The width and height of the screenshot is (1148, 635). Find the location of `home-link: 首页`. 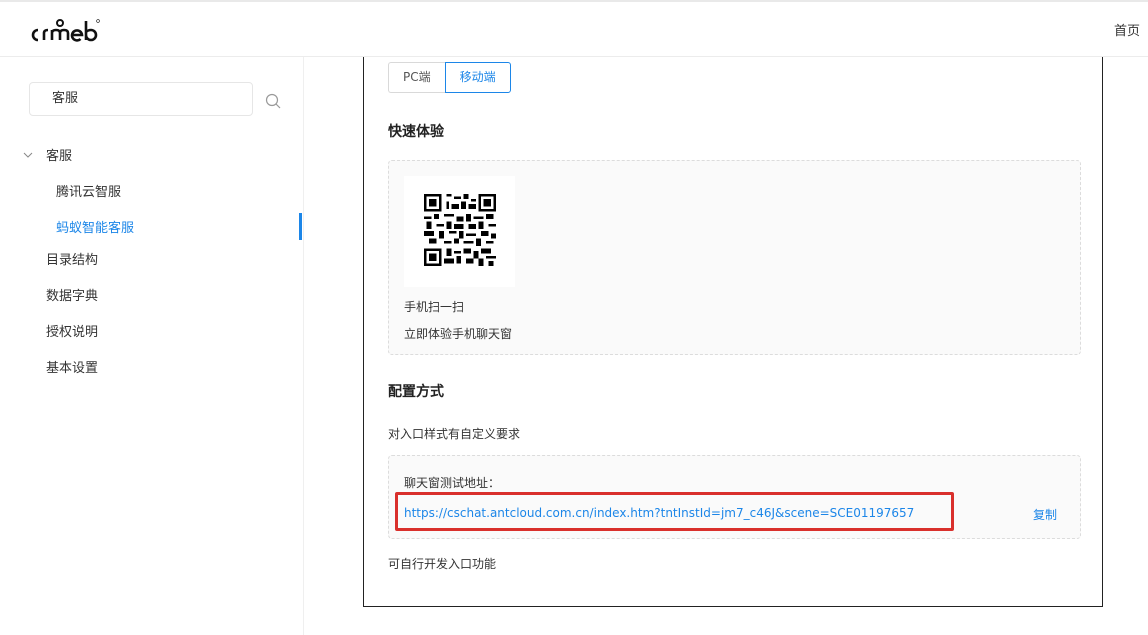

home-link: 首页 is located at coordinates (1127, 29).